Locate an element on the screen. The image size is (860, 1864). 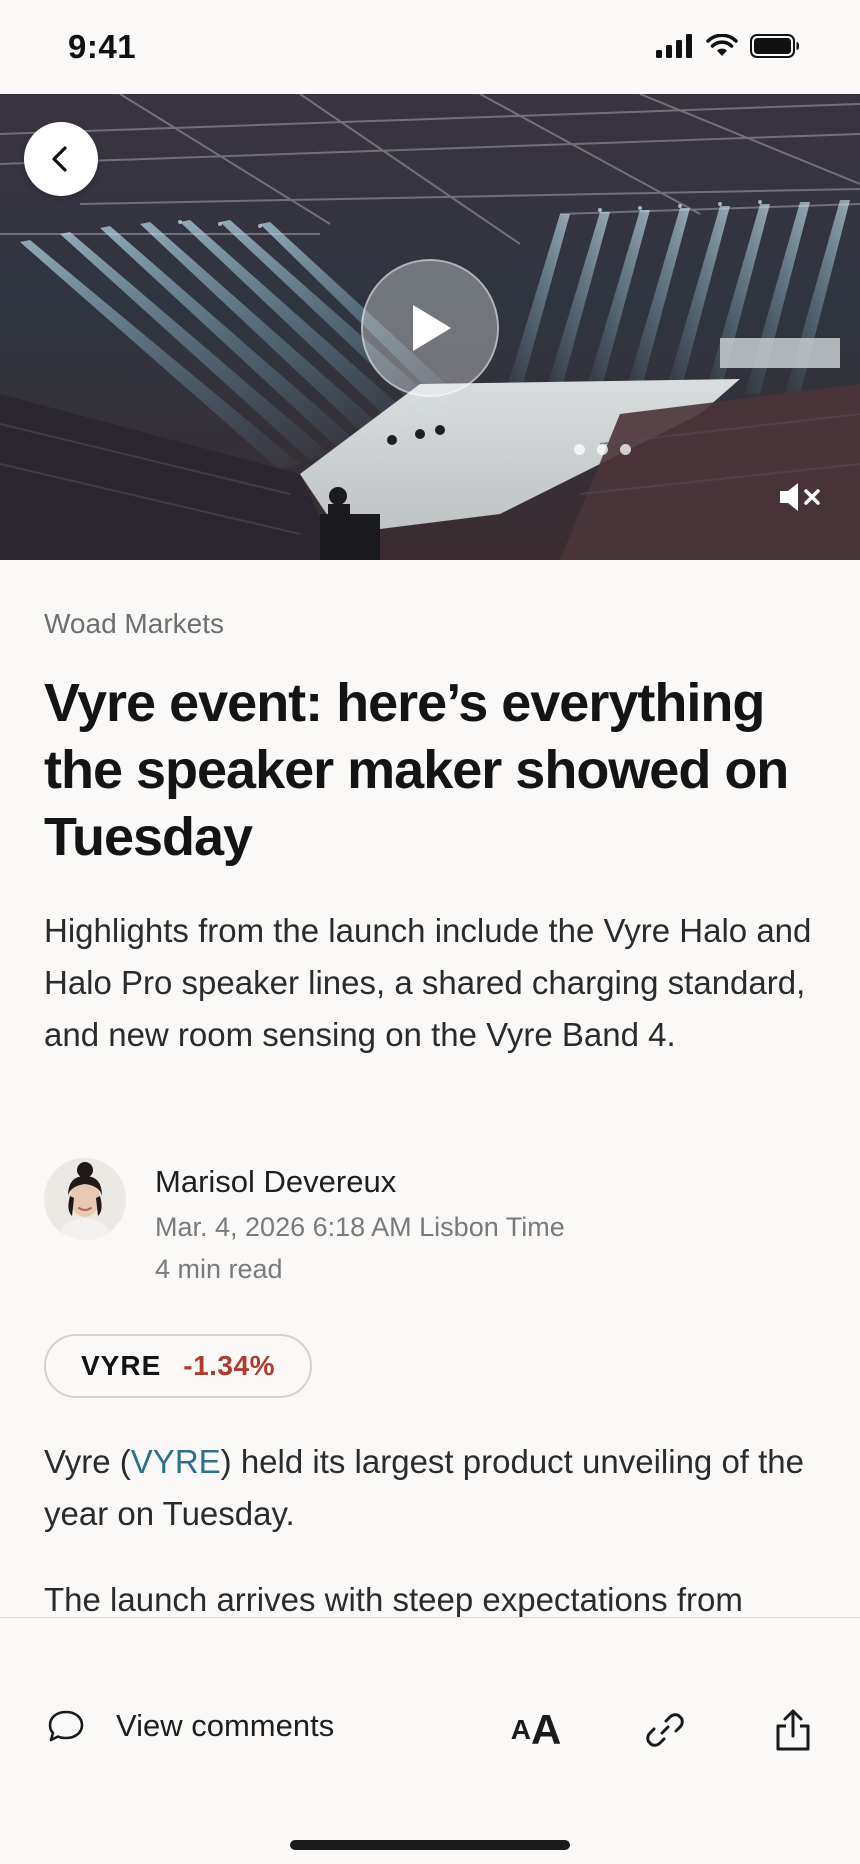
mute-icon is located at coordinates (801, 497).